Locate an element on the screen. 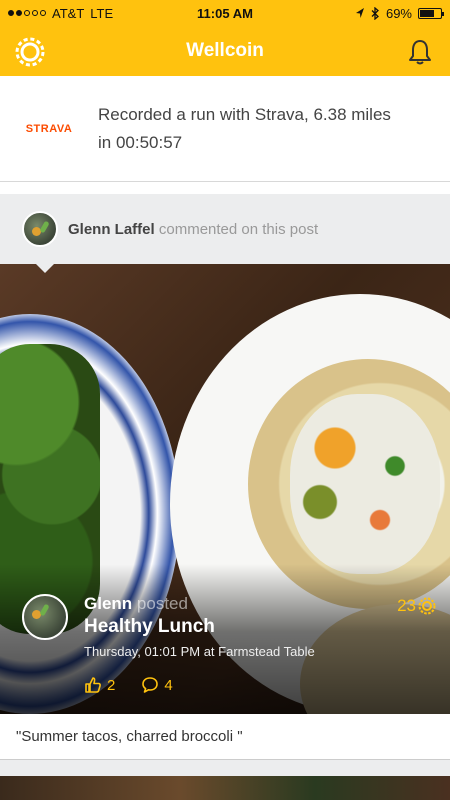 The height and width of the screenshot is (800, 450). bell-icon is located at coordinates (420, 52).